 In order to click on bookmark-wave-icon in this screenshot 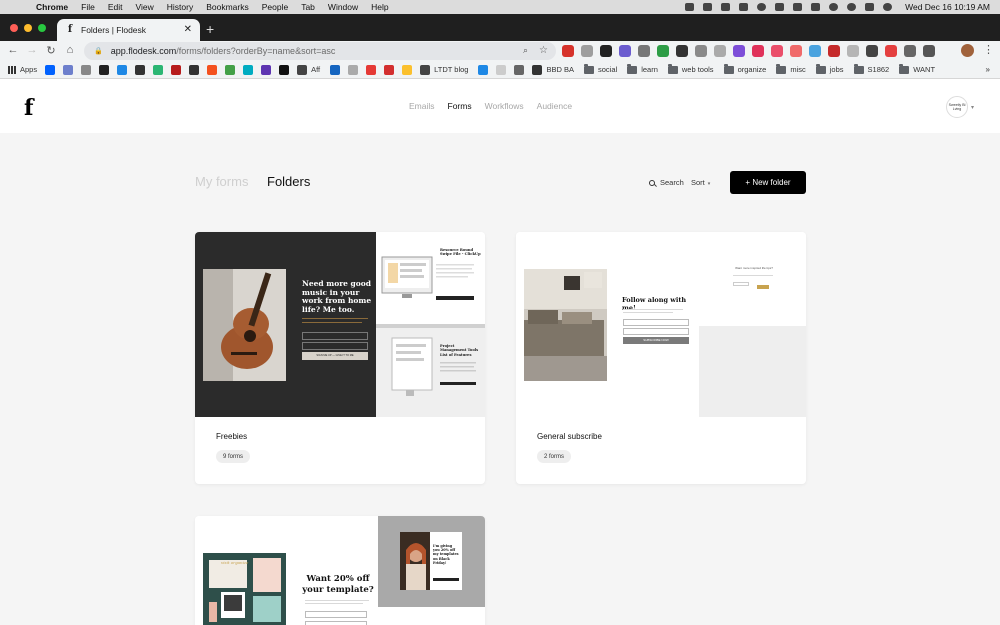, I will do `click(483, 69)`.